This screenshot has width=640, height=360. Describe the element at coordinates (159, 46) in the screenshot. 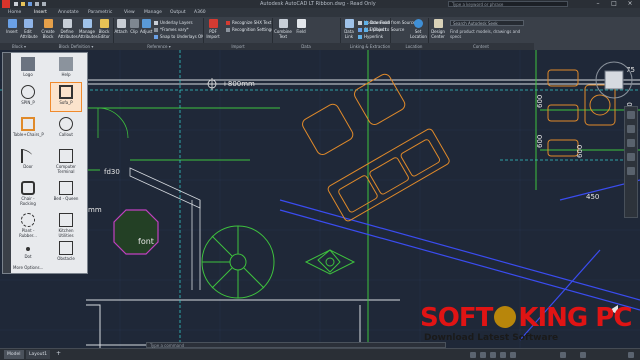

I see `panel-label-reference: Reference ▾` at that location.